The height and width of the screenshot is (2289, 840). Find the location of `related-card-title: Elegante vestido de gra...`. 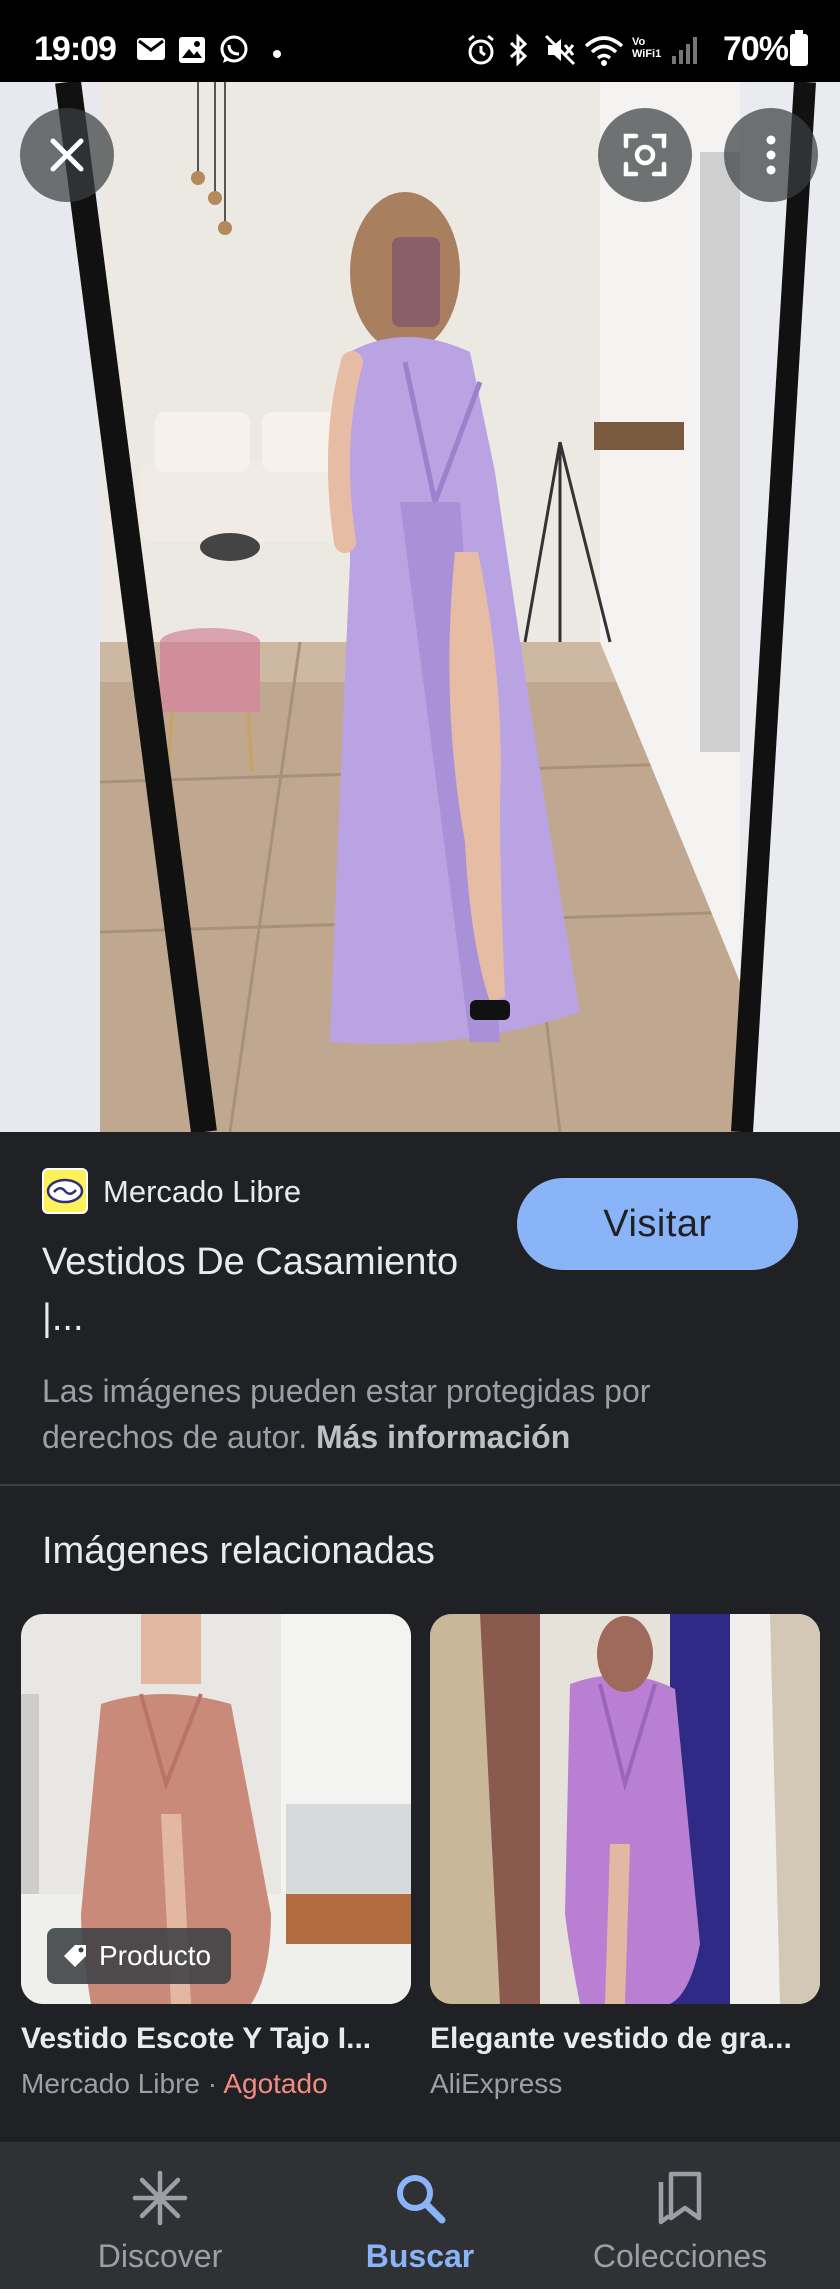

related-card-title: Elegante vestido de gra... is located at coordinates (625, 2039).